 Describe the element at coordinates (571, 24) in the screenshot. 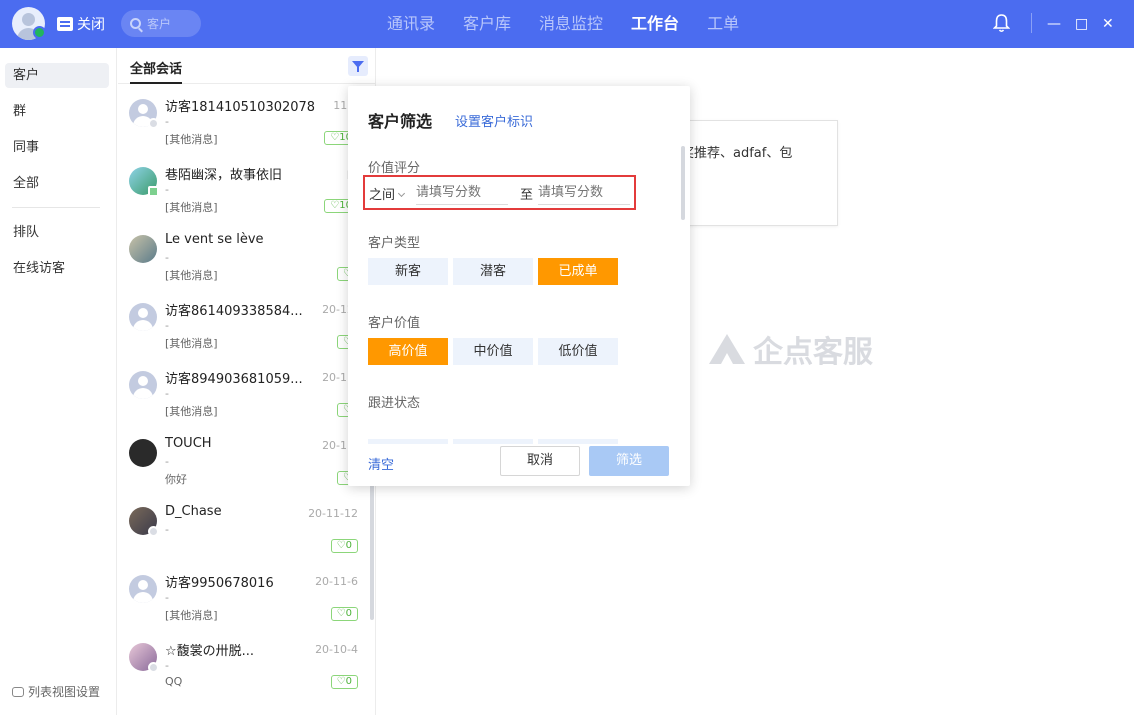

I see `nav-message-monitor: 消息监控` at that location.